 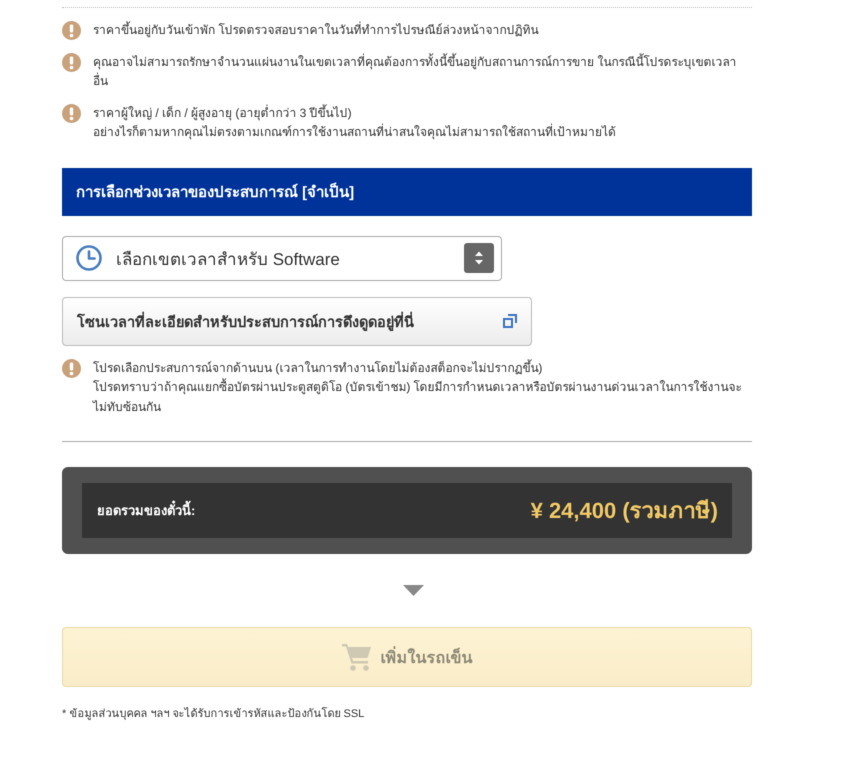 I want to click on notice-text: คุณอาจไม่สามารถรักษาจำนวนแผ่นงานในเขตเวลาที่คุณต้องการทั้งนี้ขึ้นอยู่กับสถานการณ์การขาย ในกรณีนี้โปรดระบุเขตเวลาอื่น, so click(x=415, y=71).